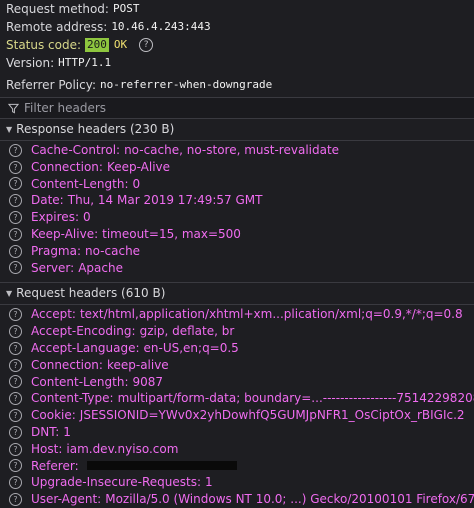  What do you see at coordinates (165, 200) in the screenshot?
I see `header-value: Thu, 14 Mar 2019 17:49:57 GMT` at bounding box center [165, 200].